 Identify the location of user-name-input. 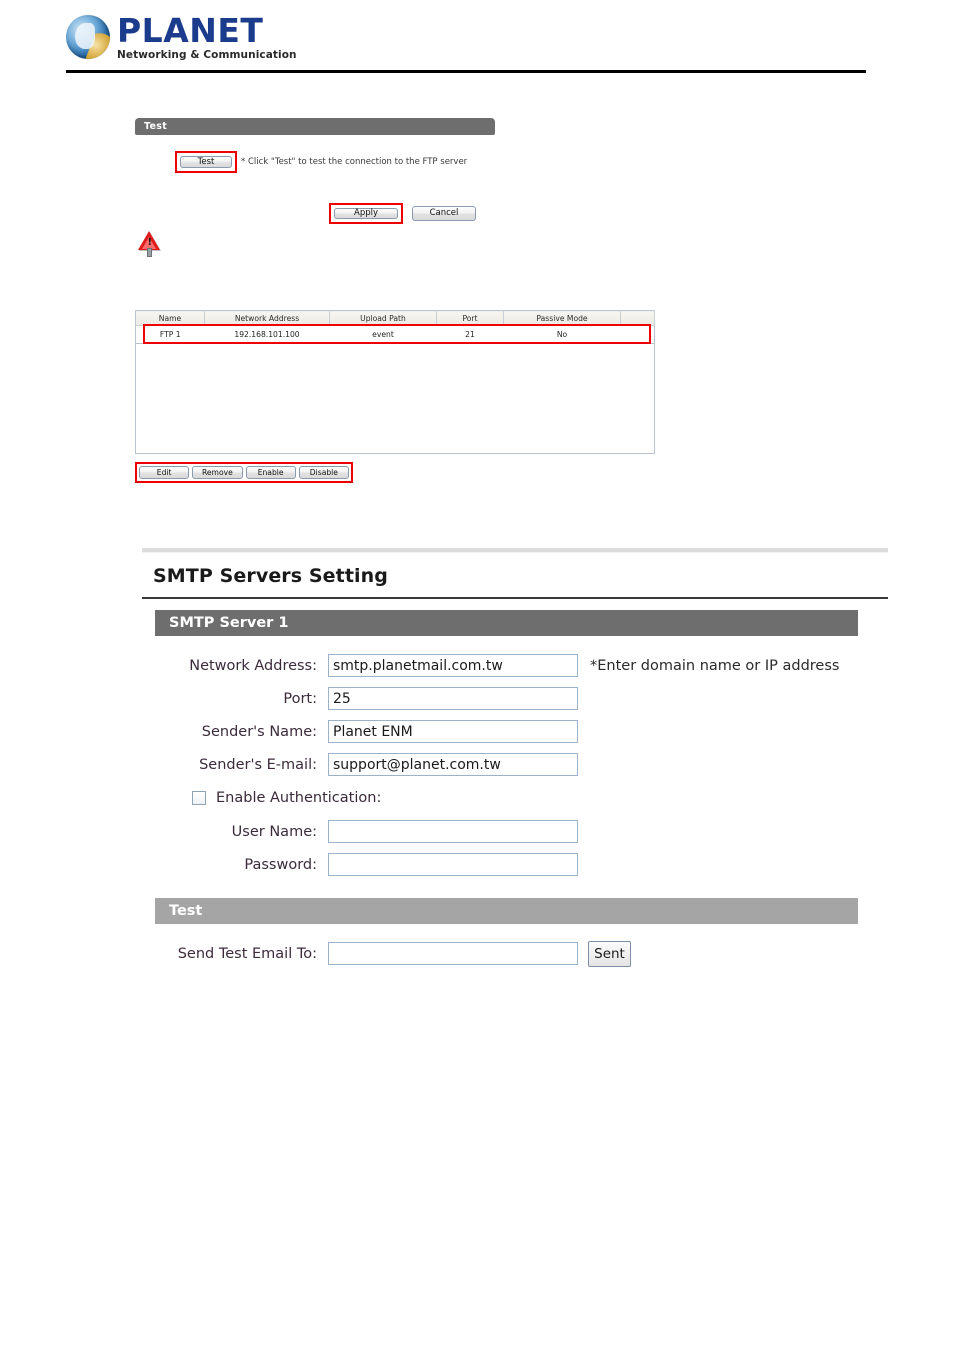
(453, 831).